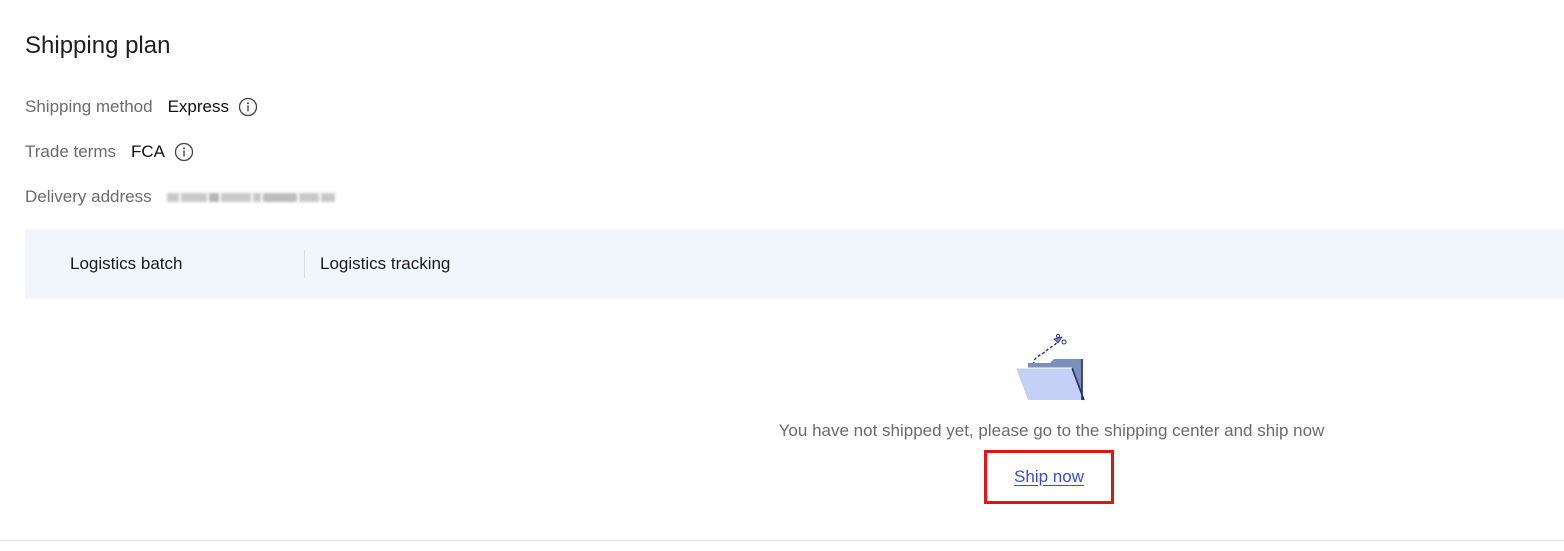  I want to click on page-title: Shipping plan, so click(98, 45).